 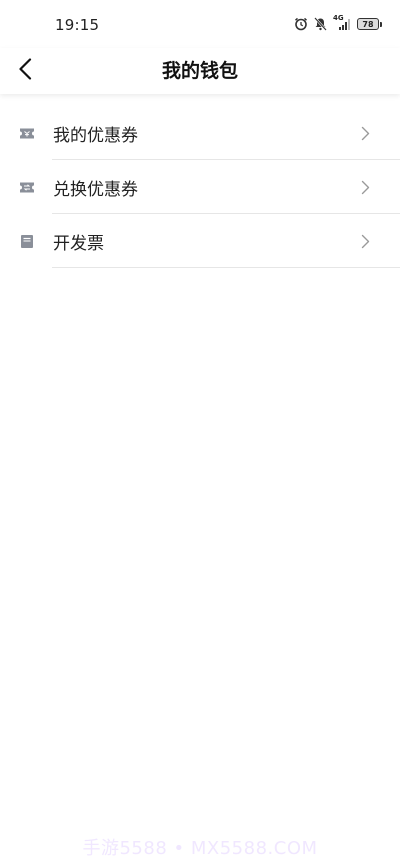 What do you see at coordinates (301, 24) in the screenshot?
I see `alarm-icon` at bounding box center [301, 24].